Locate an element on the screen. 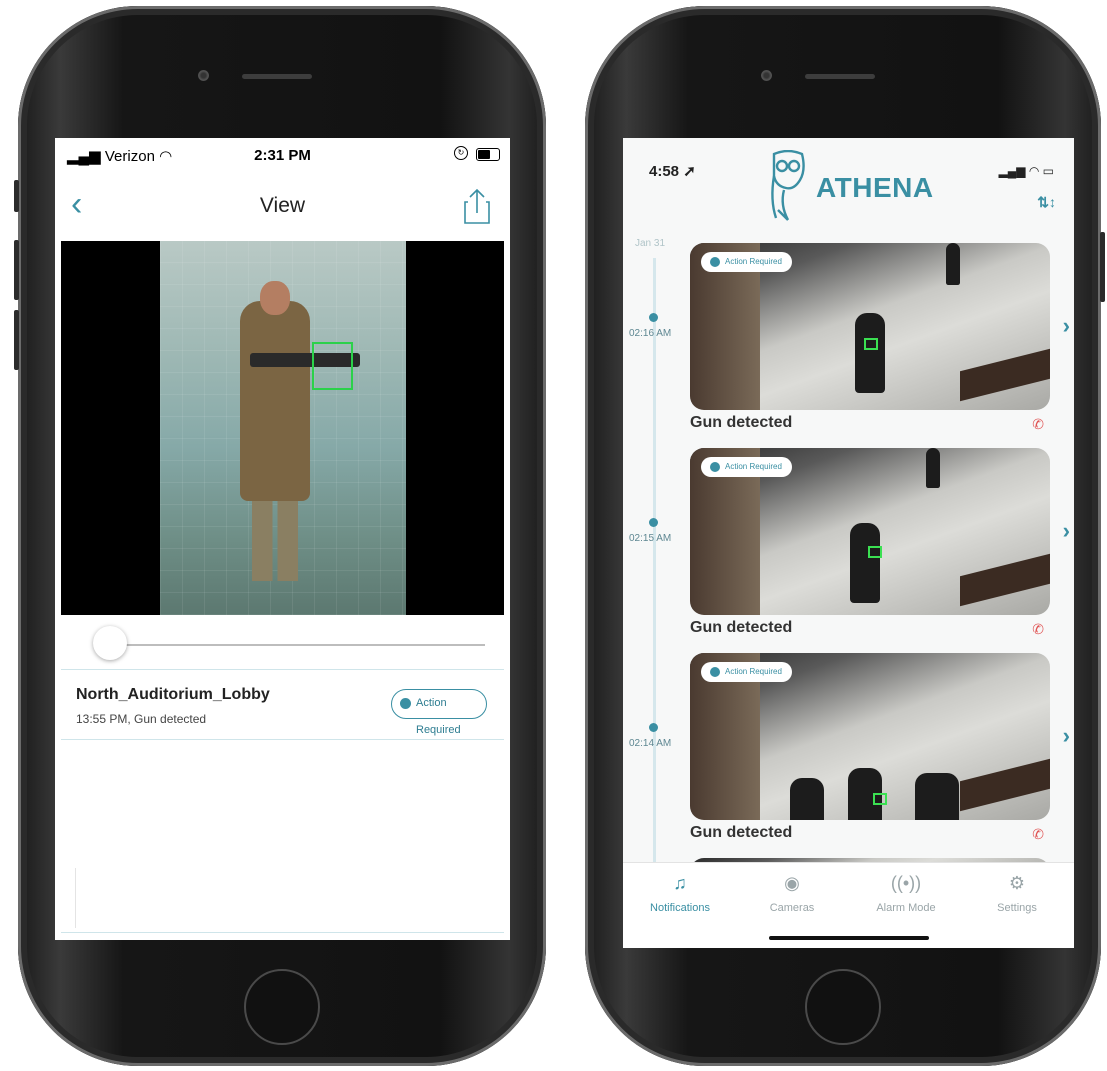  home-indicator is located at coordinates (849, 938).